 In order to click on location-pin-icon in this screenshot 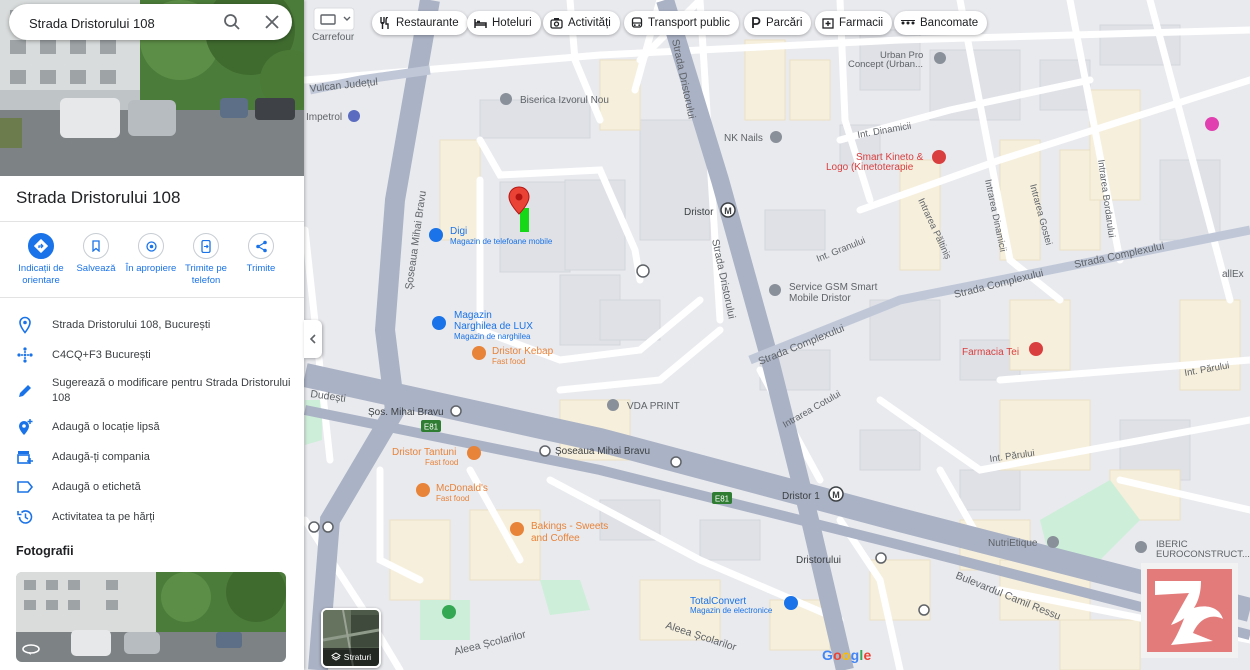, I will do `click(25, 325)`.